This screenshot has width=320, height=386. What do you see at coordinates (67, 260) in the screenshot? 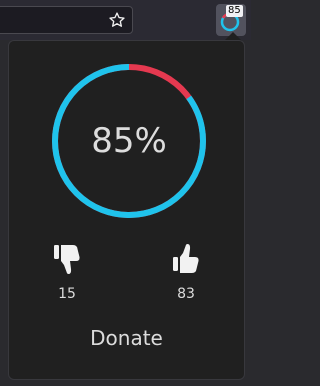
I see `thumbs-down-icon` at bounding box center [67, 260].